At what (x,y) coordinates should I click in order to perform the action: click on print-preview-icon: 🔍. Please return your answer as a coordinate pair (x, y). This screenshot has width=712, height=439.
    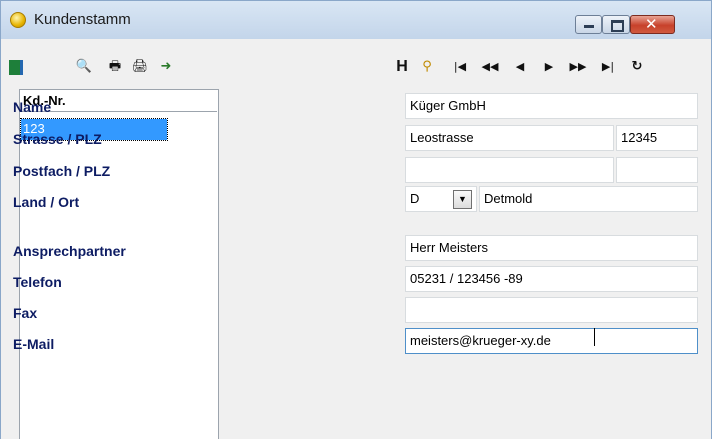
    Looking at the image, I should click on (84, 66).